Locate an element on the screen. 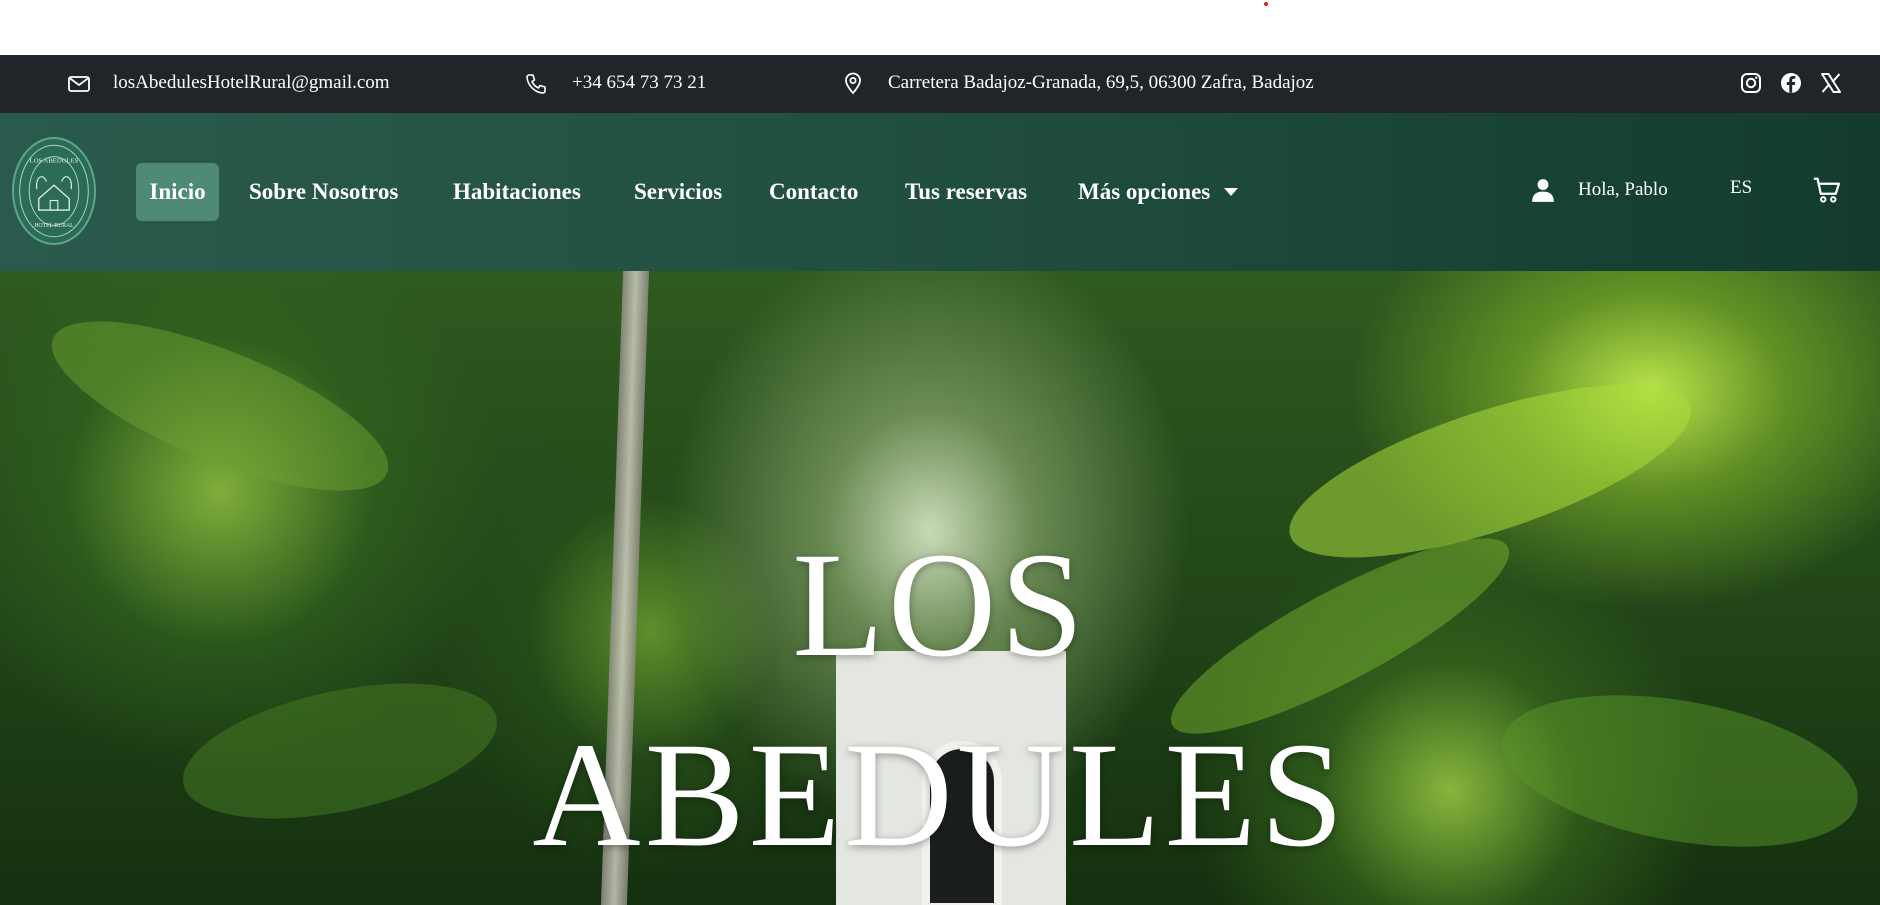 The width and height of the screenshot is (1880, 905). nav-inicio: Inicio is located at coordinates (177, 192).